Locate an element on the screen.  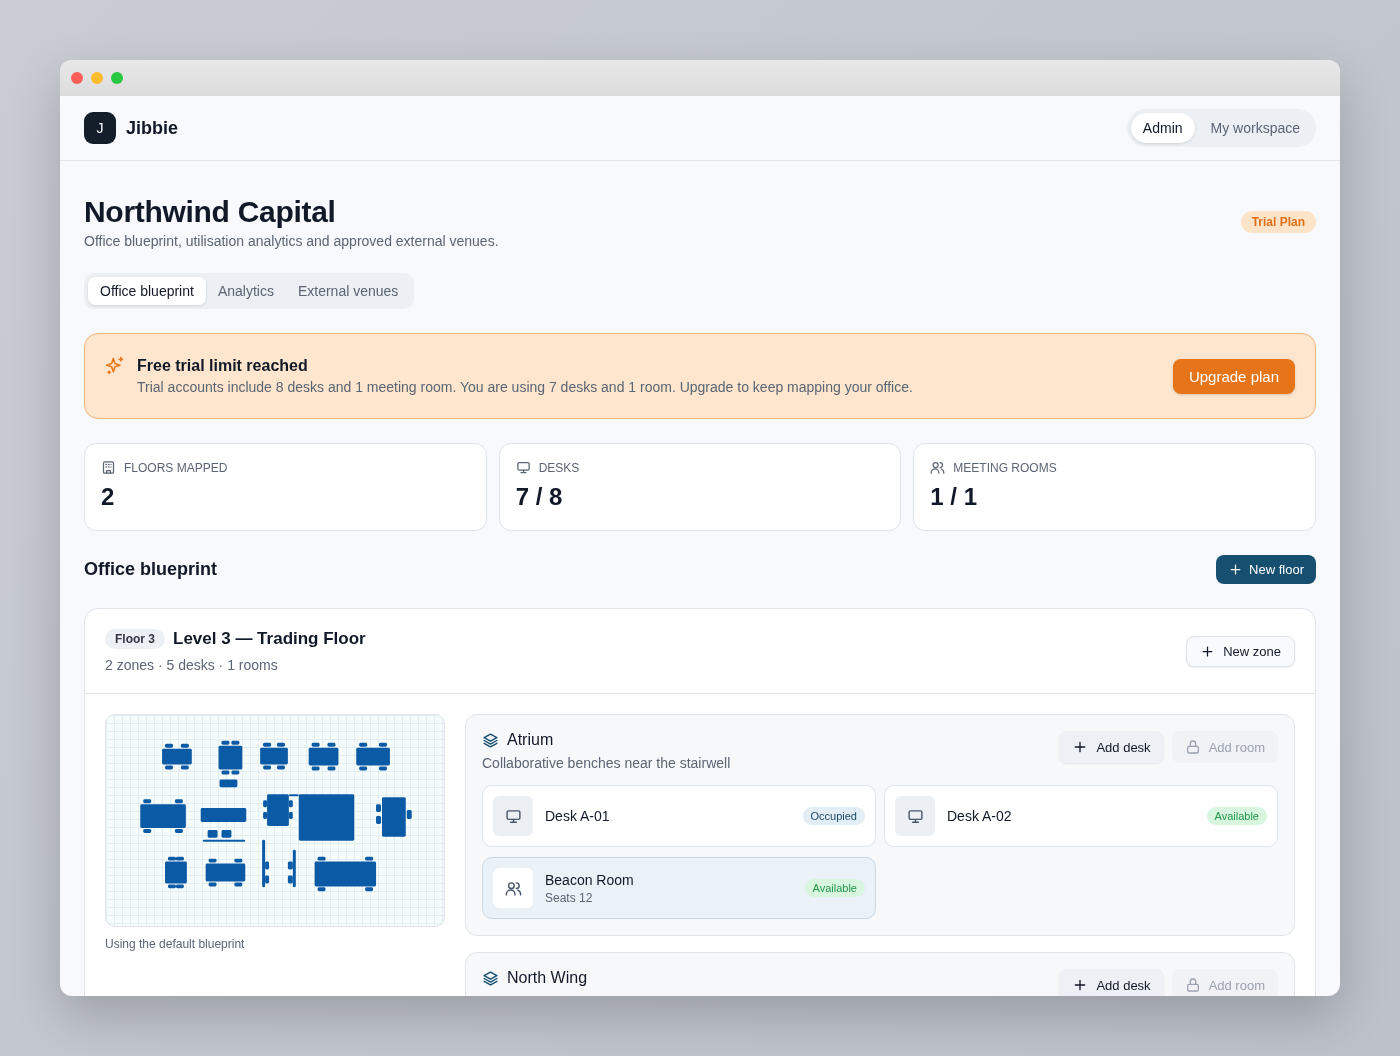
floor-meta: 2 zones · 5 desks · 1 rooms is located at coordinates (192, 665).